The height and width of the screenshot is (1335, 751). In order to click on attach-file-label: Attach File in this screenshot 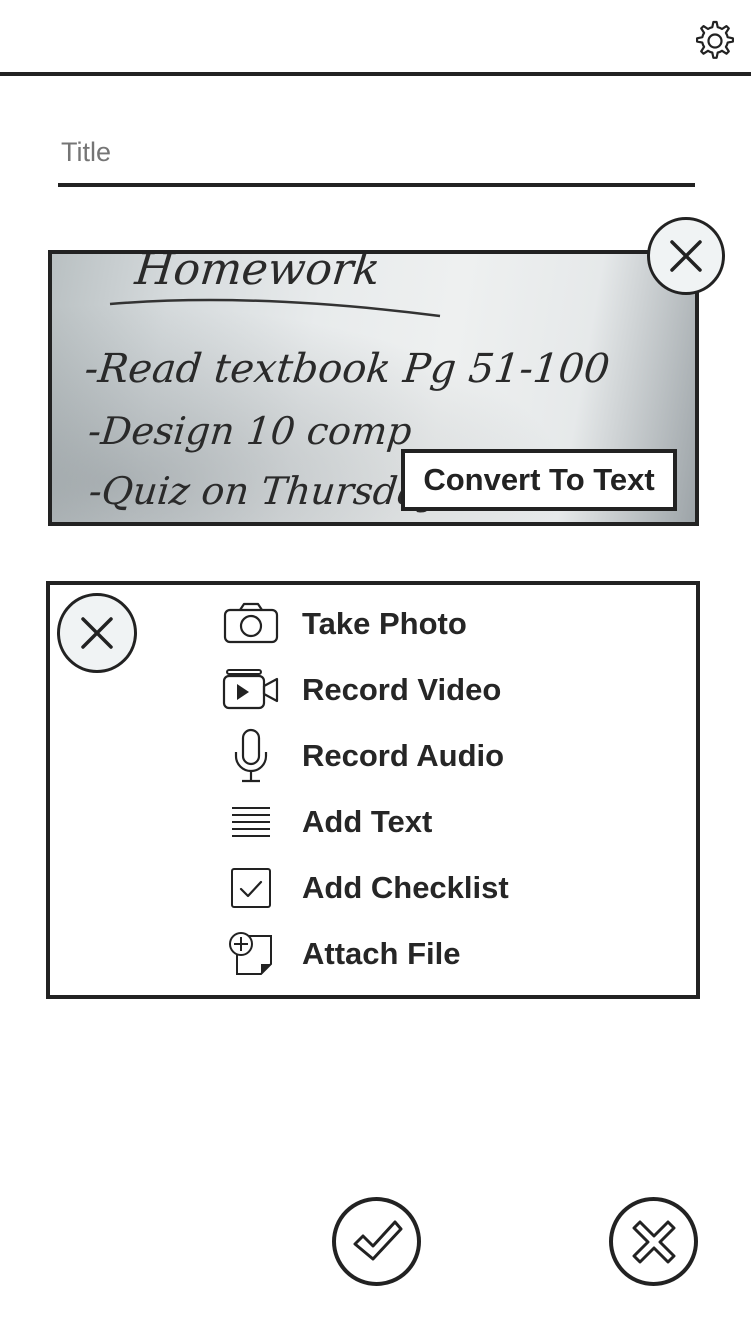, I will do `click(381, 953)`.